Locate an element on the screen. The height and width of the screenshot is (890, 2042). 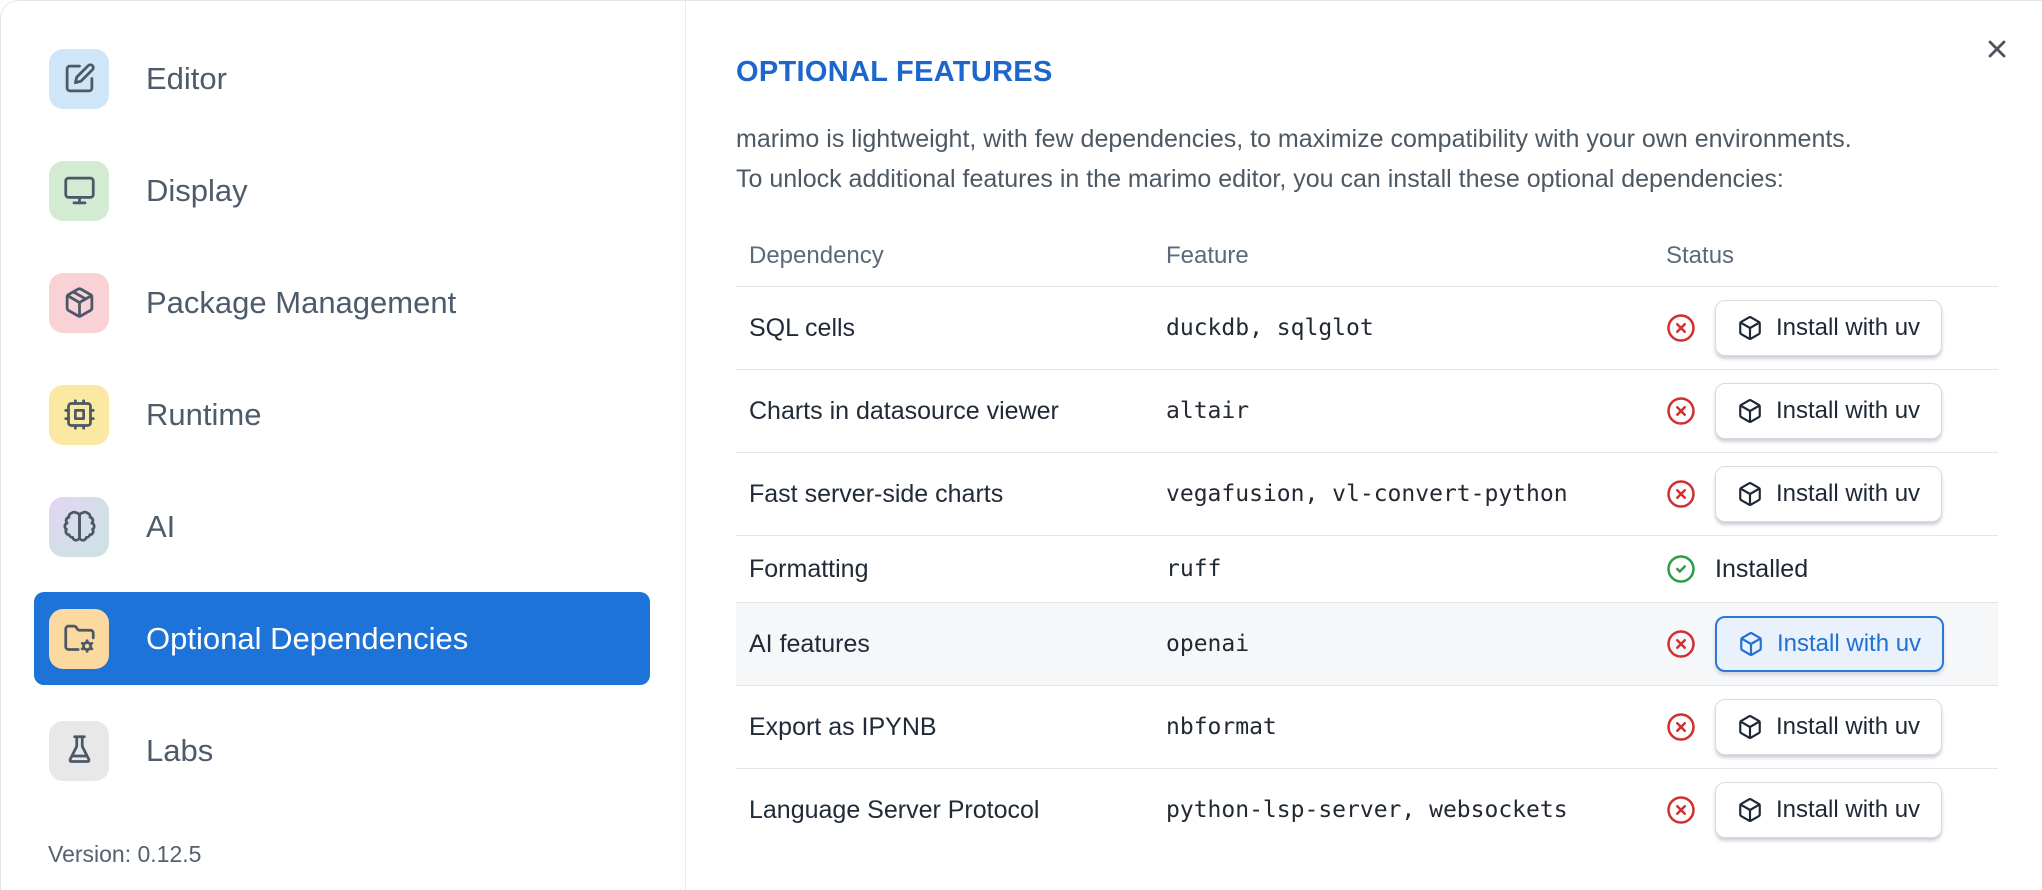
sidebar-item-label: Labs is located at coordinates (180, 750).